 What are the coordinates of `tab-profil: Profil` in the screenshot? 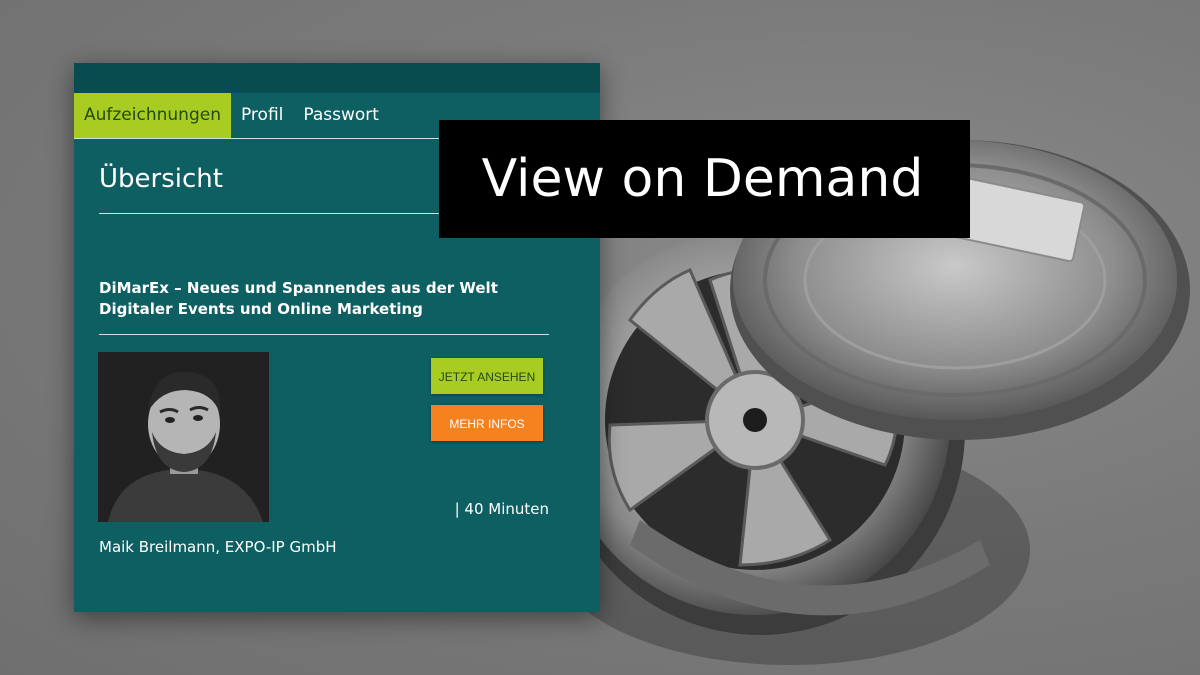 It's located at (262, 115).